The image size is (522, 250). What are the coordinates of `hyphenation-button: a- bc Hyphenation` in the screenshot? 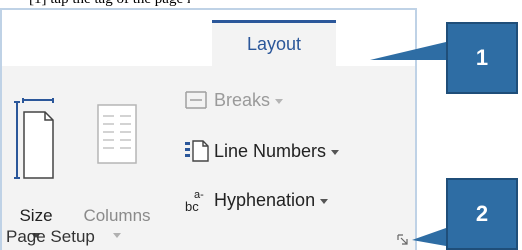 It's located at (256, 200).